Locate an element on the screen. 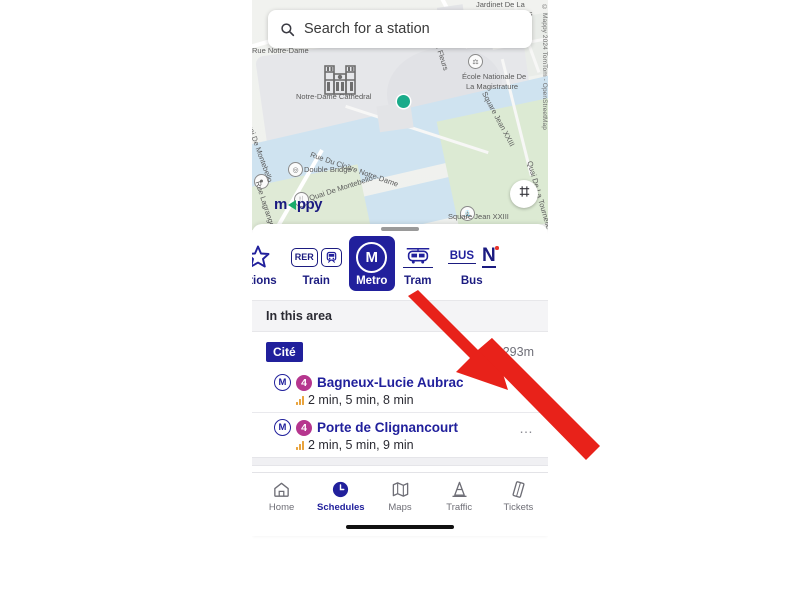 The width and height of the screenshot is (800, 600). station-distance-value: 293m is located at coordinates (518, 352).